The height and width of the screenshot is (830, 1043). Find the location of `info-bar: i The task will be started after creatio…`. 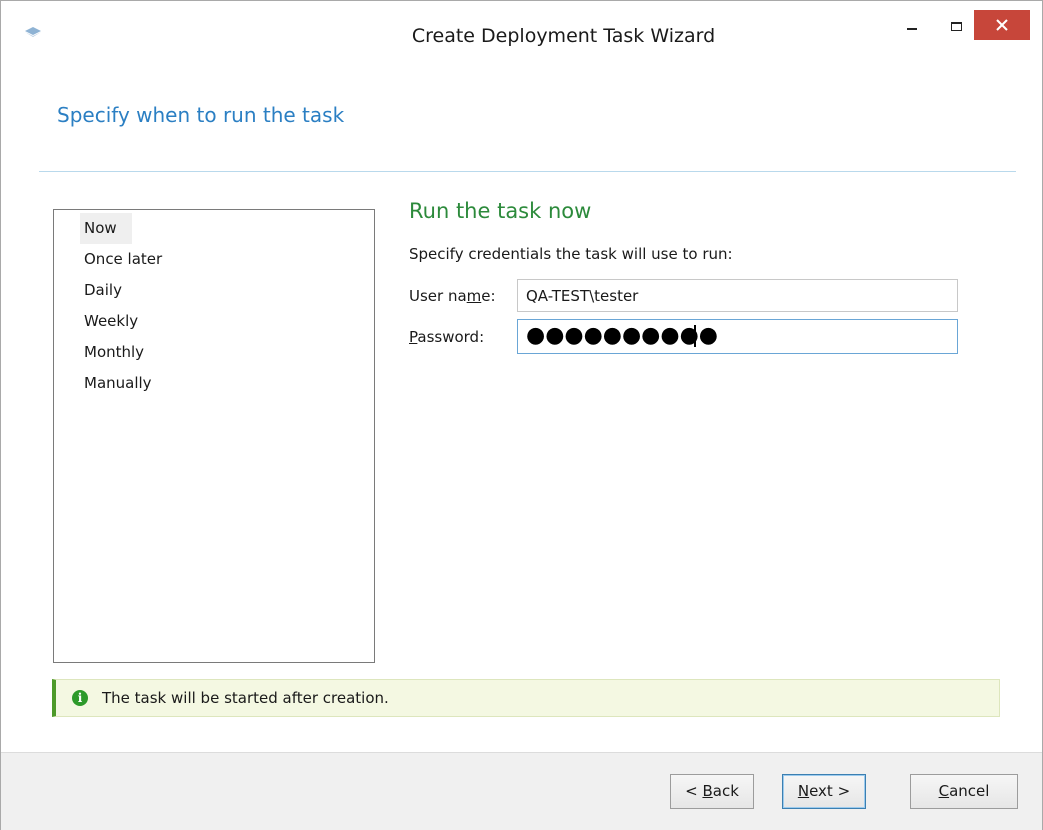

info-bar: i The task will be started after creatio… is located at coordinates (526, 698).